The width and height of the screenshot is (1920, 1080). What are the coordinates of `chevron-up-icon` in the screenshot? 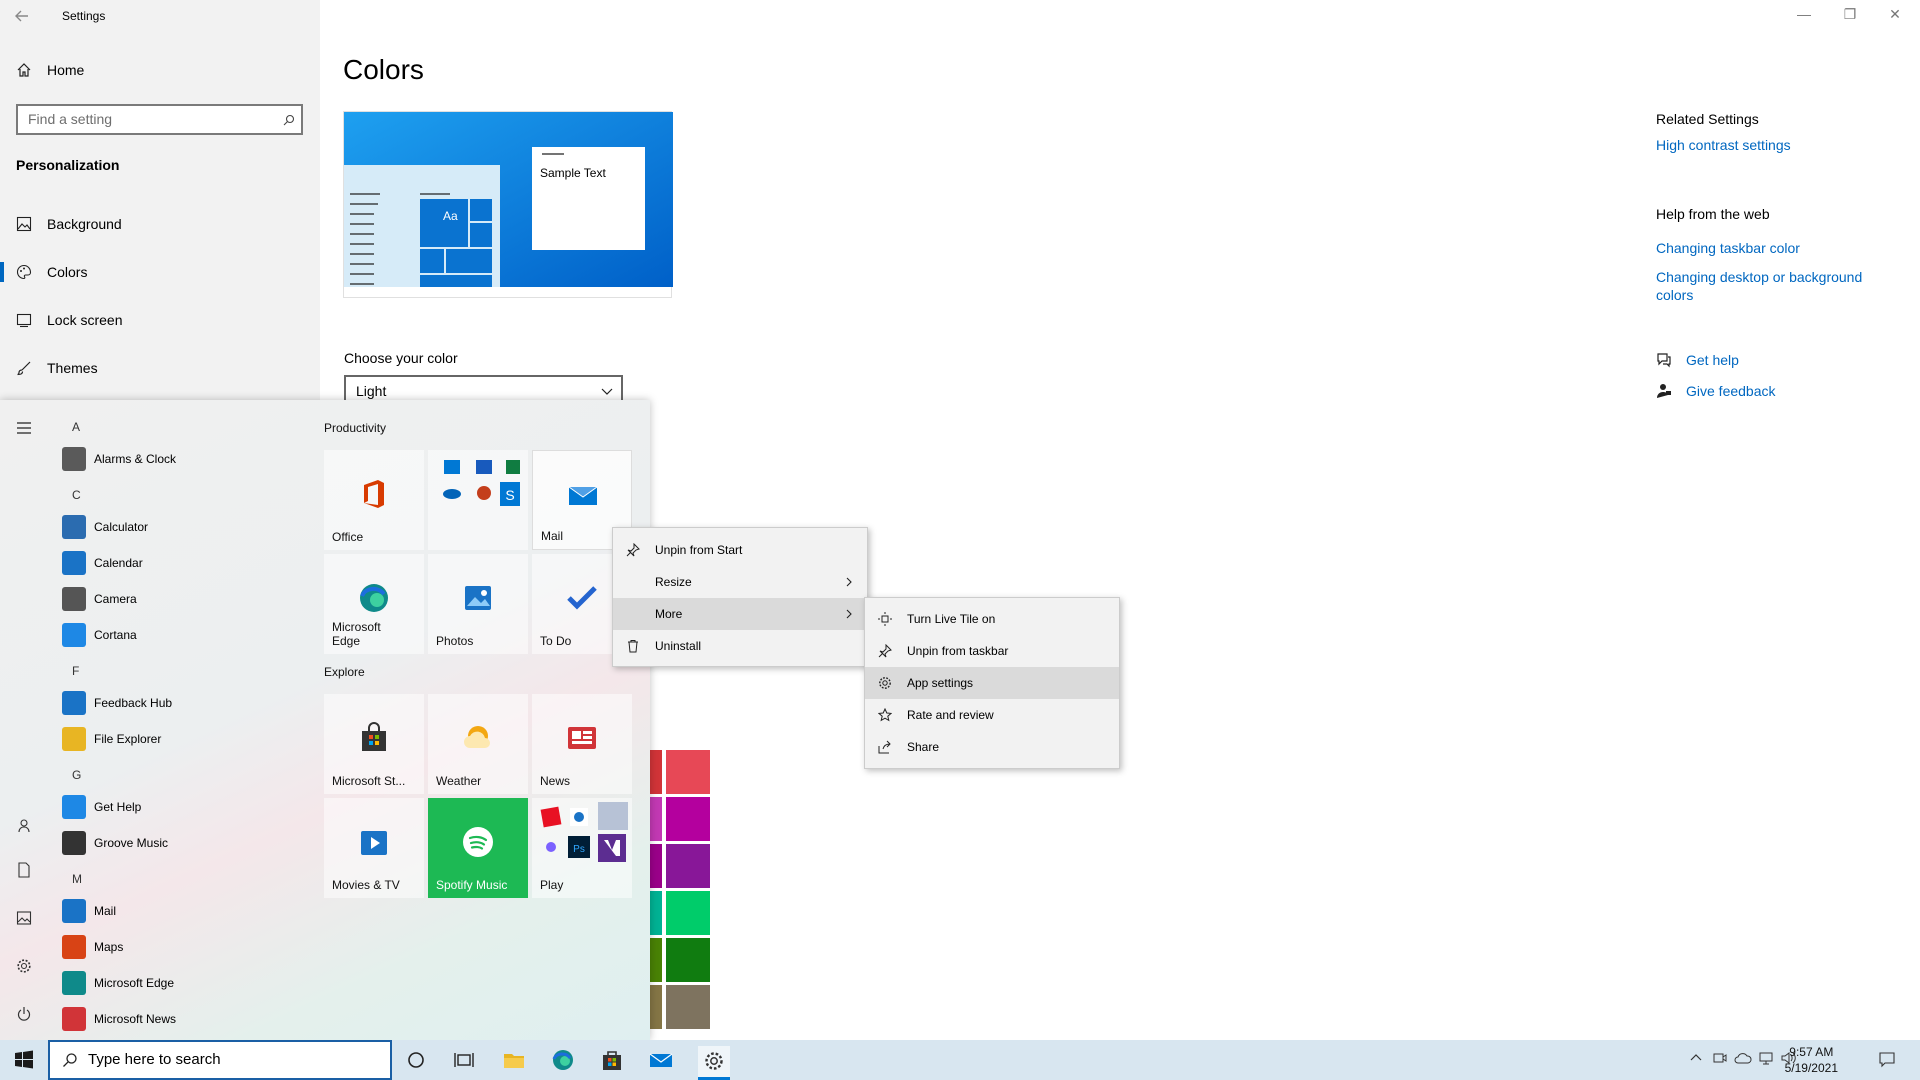 It's located at (1696, 1058).